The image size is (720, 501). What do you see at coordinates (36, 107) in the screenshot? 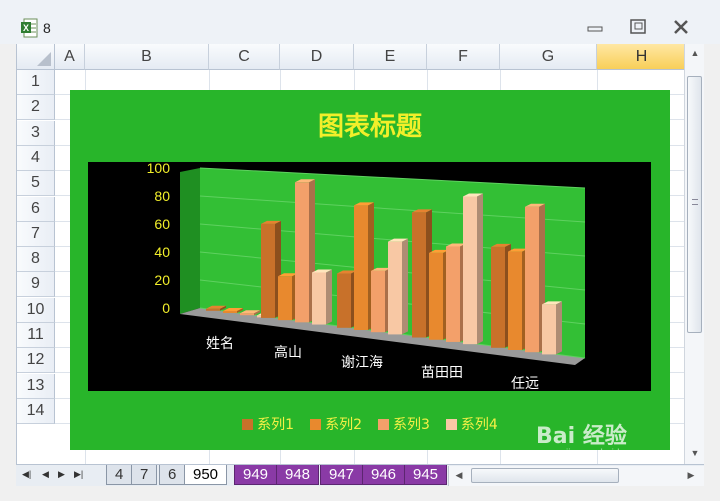
I see `row-header-2: 2` at bounding box center [36, 107].